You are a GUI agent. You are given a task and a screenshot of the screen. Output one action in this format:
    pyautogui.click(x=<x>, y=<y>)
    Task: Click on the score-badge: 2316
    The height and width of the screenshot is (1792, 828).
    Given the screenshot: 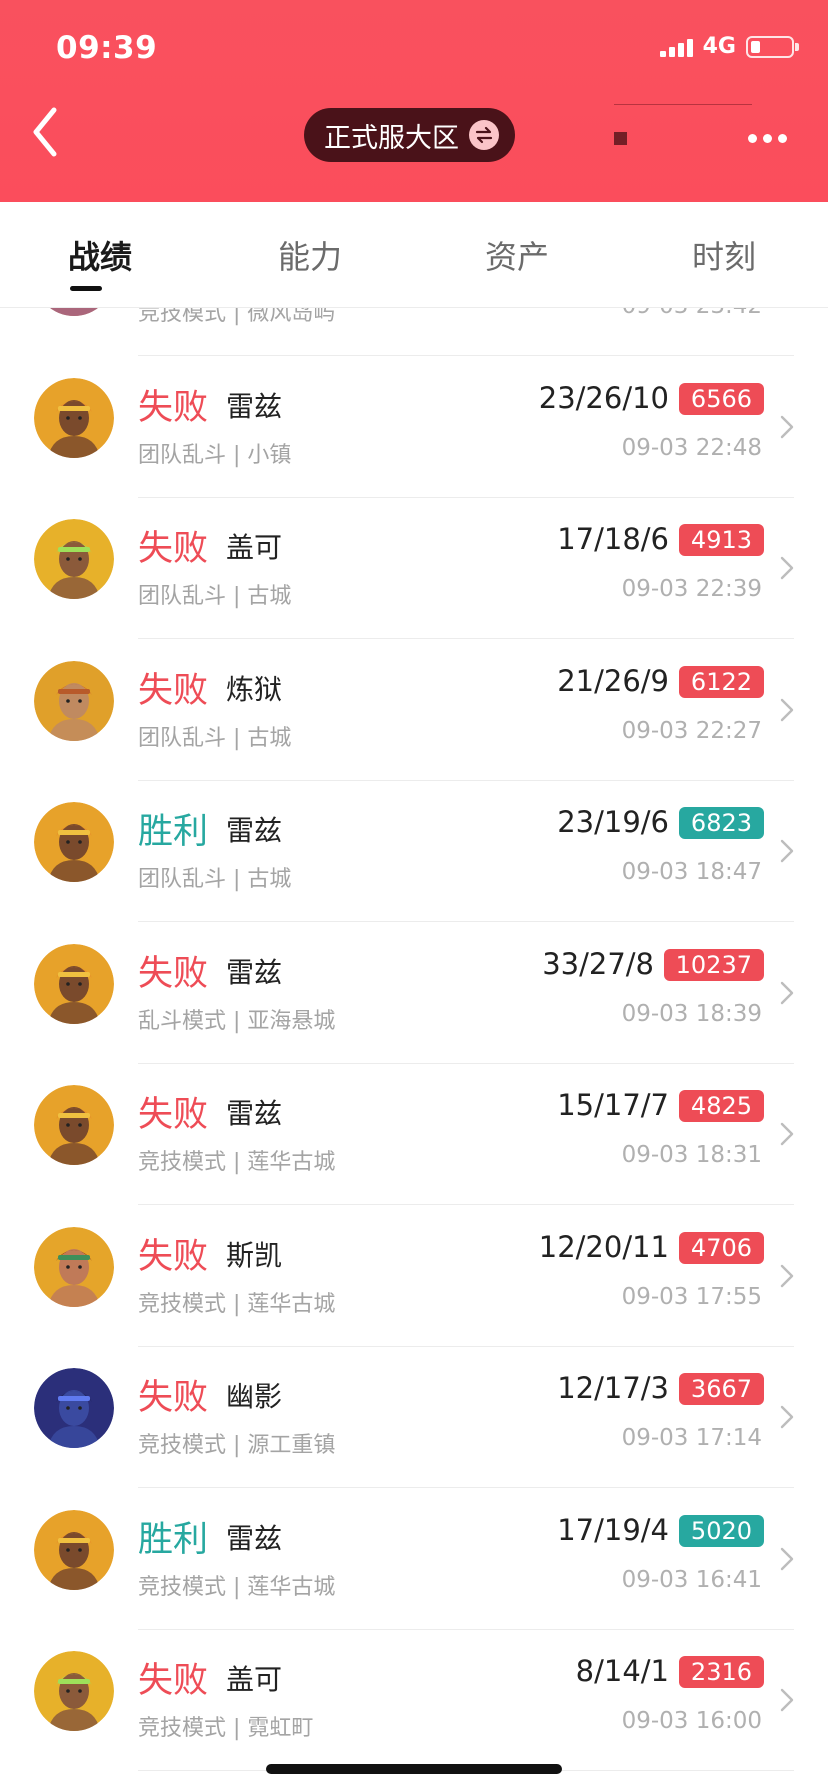 What is the action you would take?
    pyautogui.click(x=721, y=1672)
    